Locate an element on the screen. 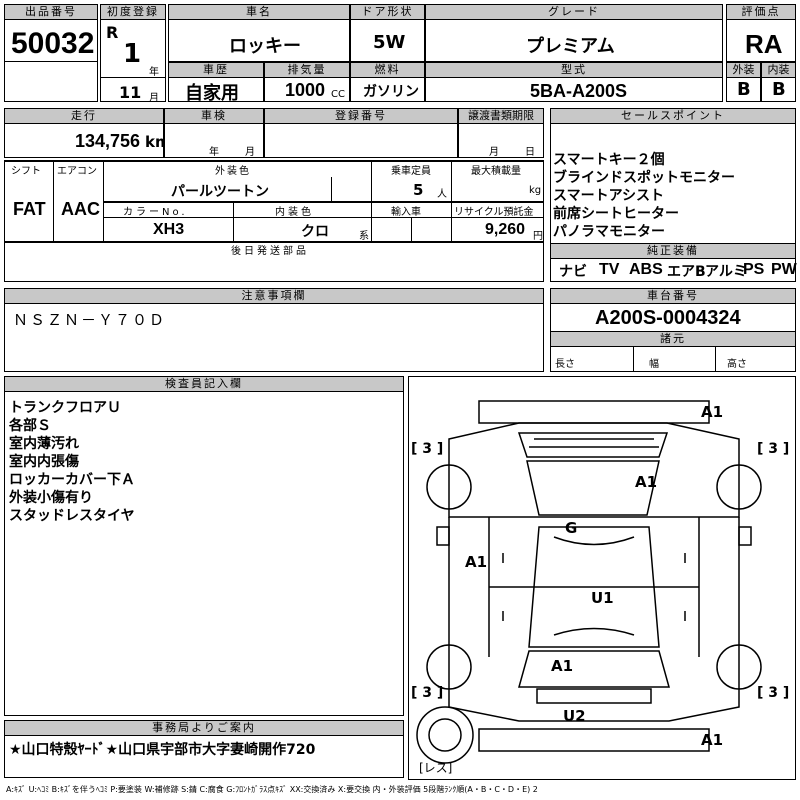 The width and height of the screenshot is (800, 800). recycle-fee: 9,260 is located at coordinates (505, 229).